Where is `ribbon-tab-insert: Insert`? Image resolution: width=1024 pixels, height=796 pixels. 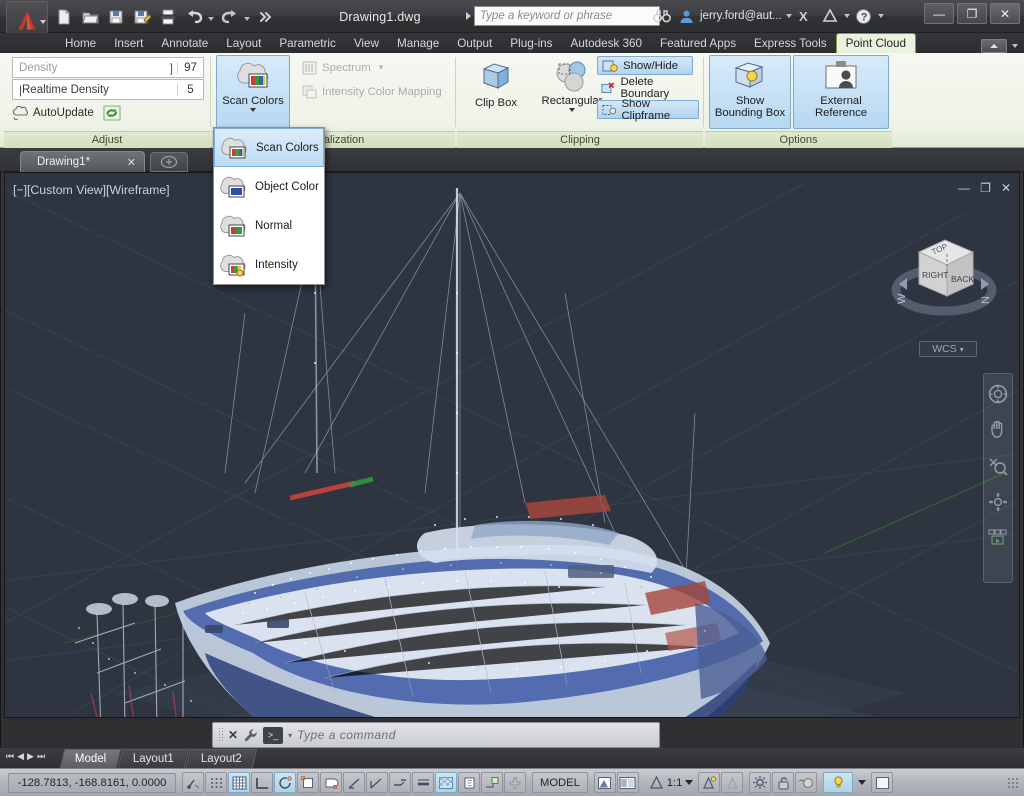
ribbon-tab-insert: Insert is located at coordinates (128, 43).